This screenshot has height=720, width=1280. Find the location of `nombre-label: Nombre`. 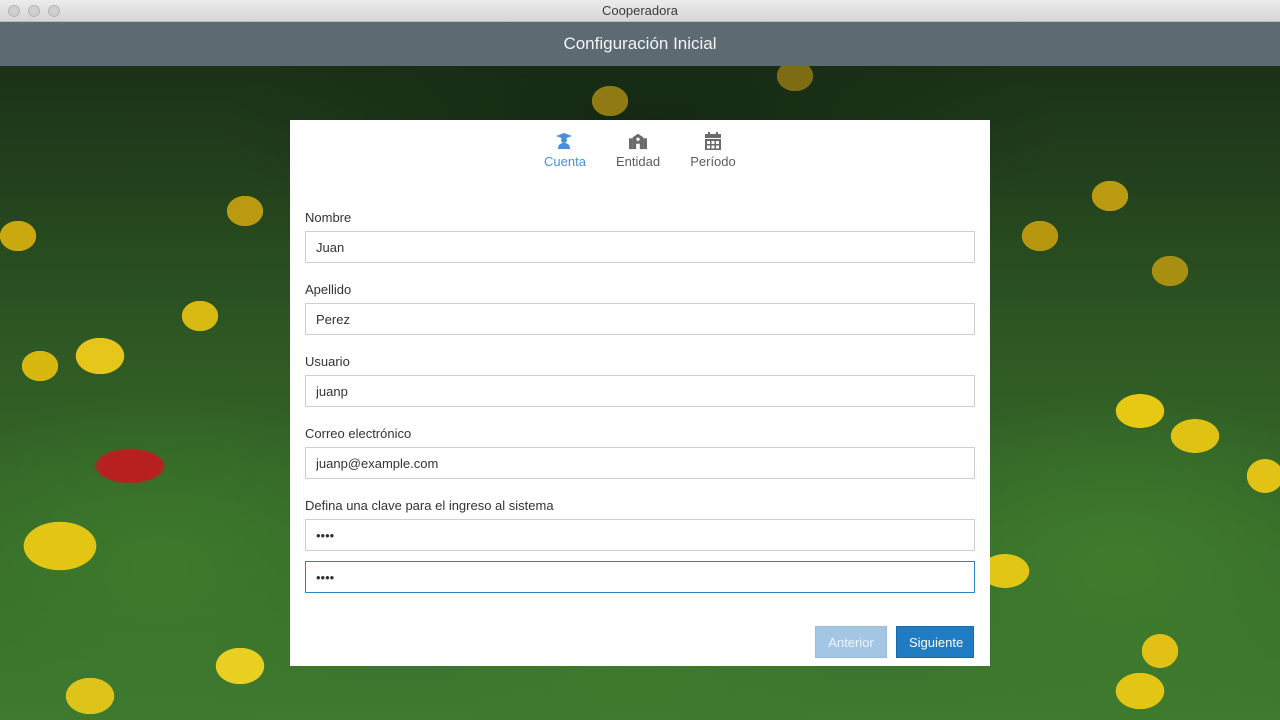

nombre-label: Nombre is located at coordinates (328, 217).